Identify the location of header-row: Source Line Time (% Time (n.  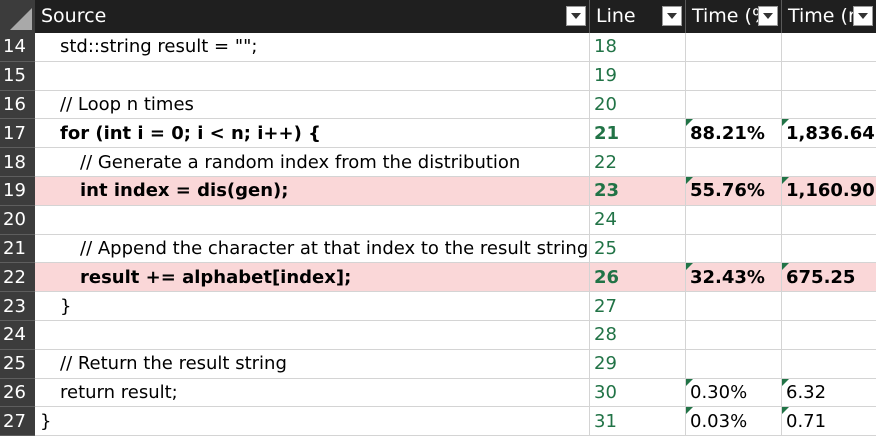
(438, 16).